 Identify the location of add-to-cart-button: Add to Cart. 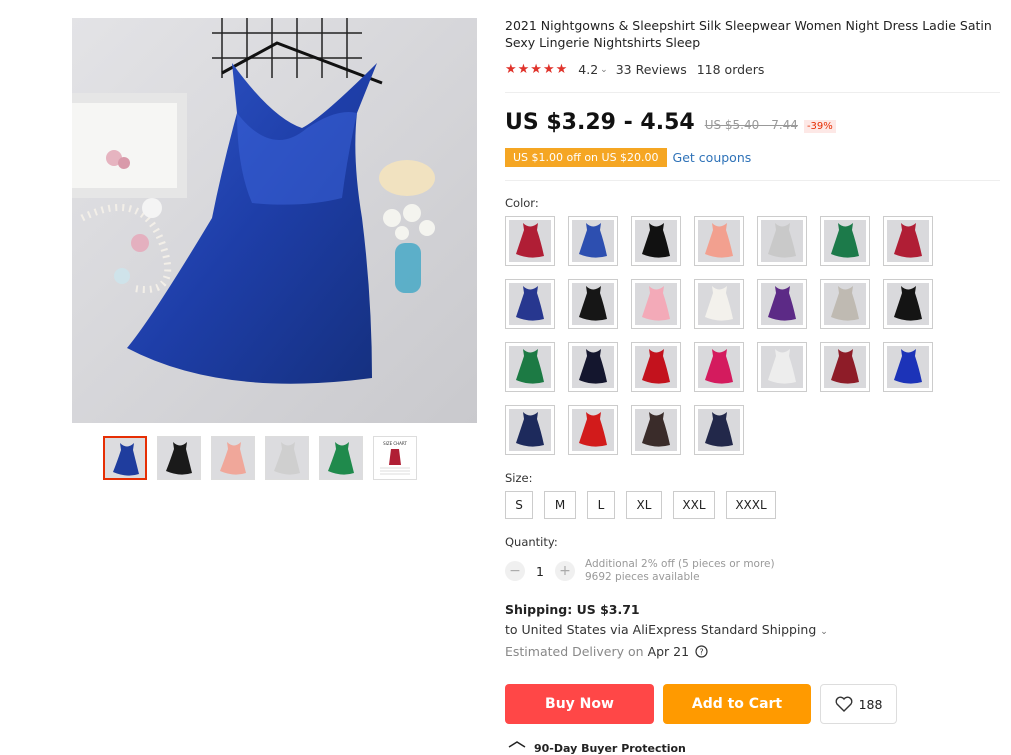
(737, 704).